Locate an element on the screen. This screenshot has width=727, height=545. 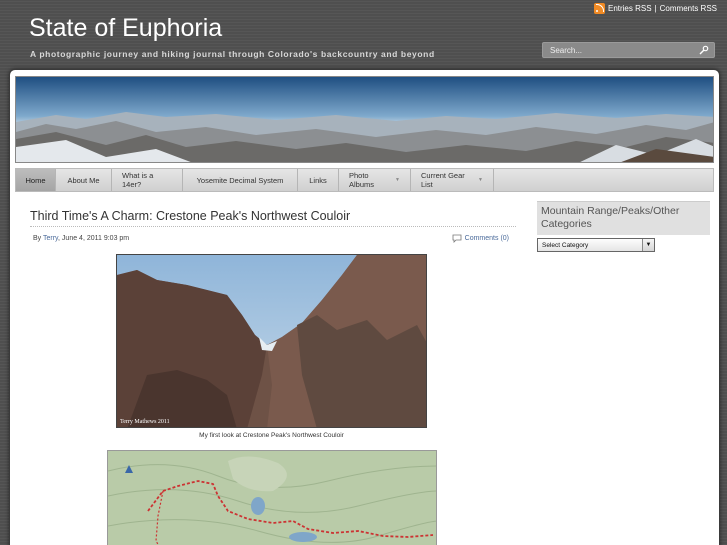
search-box is located at coordinates (628, 50).